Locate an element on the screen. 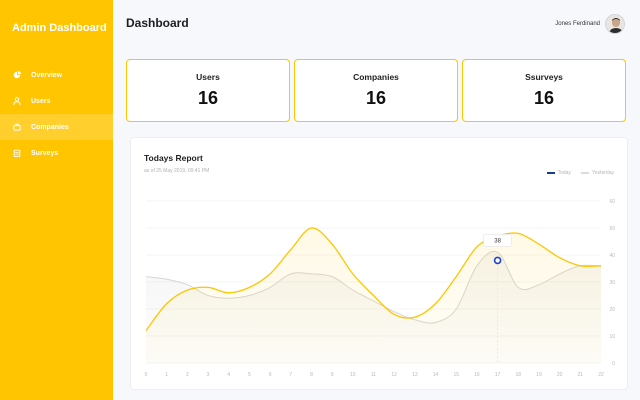 The image size is (640, 400). x-tick-label: 4 is located at coordinates (228, 375).